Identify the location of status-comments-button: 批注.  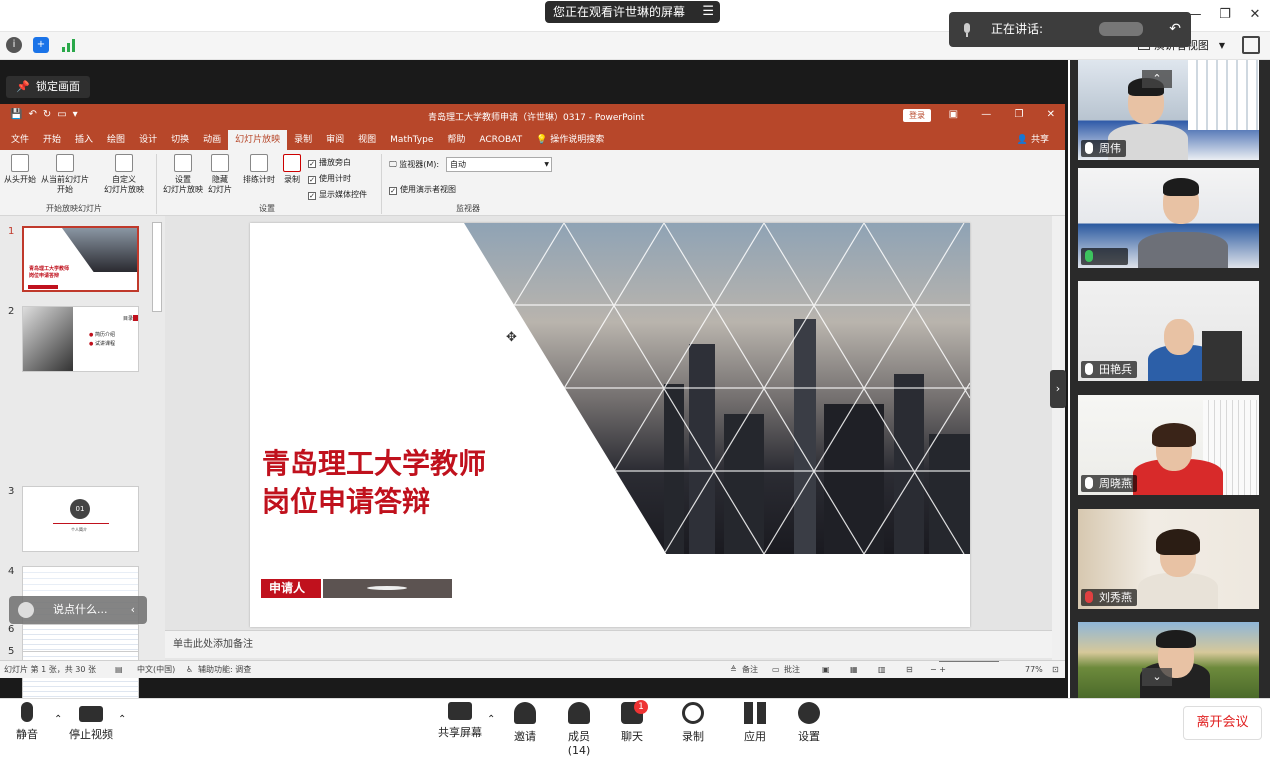
(792, 670).